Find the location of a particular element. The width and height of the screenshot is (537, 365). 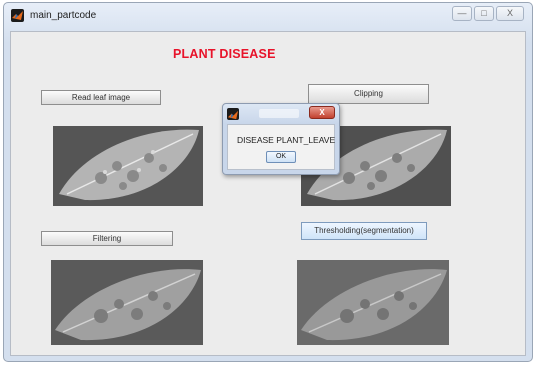

original-leaf-image is located at coordinates (128, 166).